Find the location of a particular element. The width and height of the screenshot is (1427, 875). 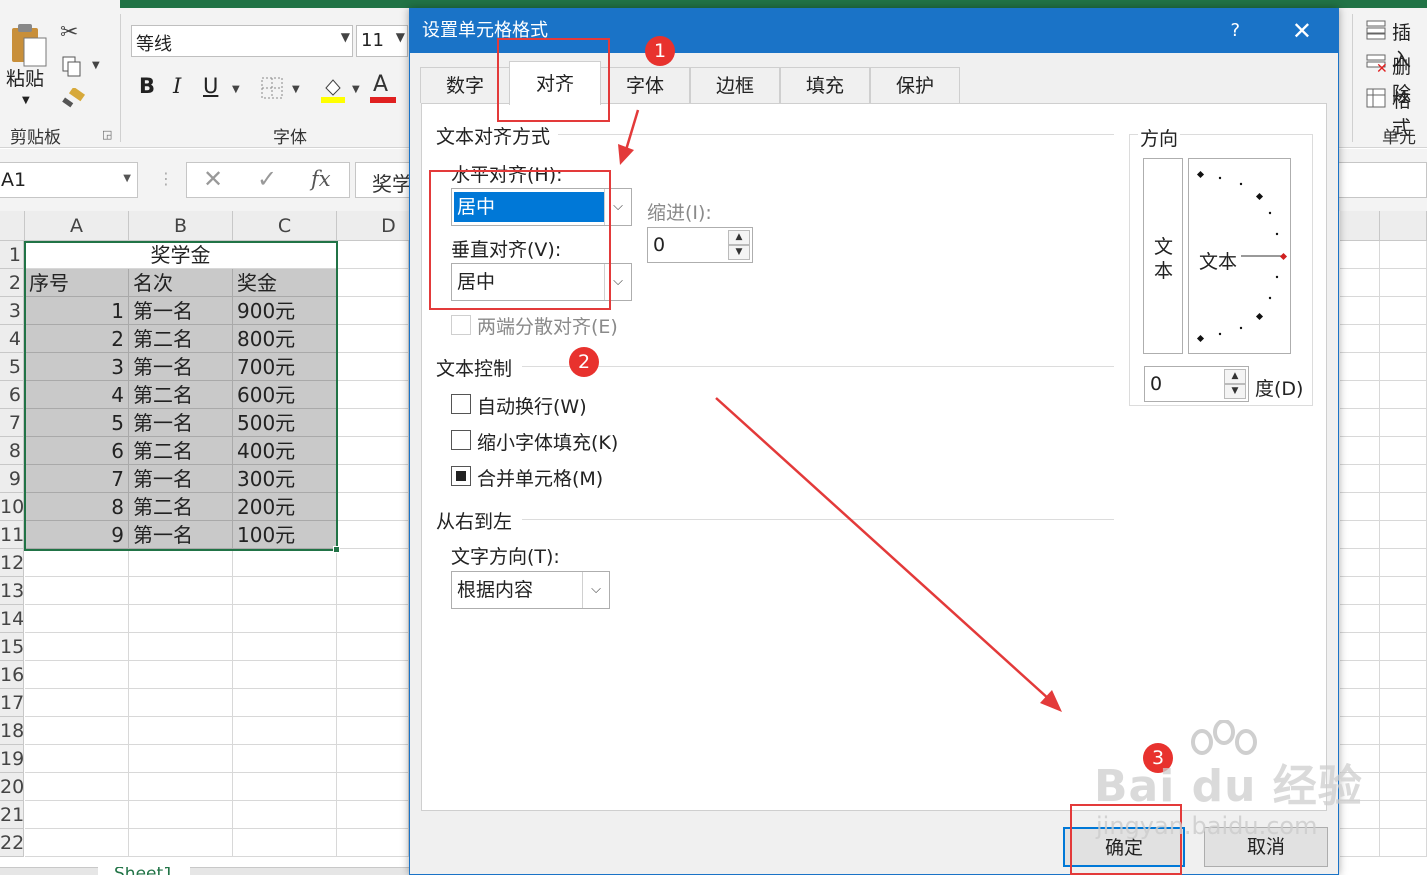

watermark: Bai du 经验 jingyan.baidu.com is located at coordinates (1226, 785).